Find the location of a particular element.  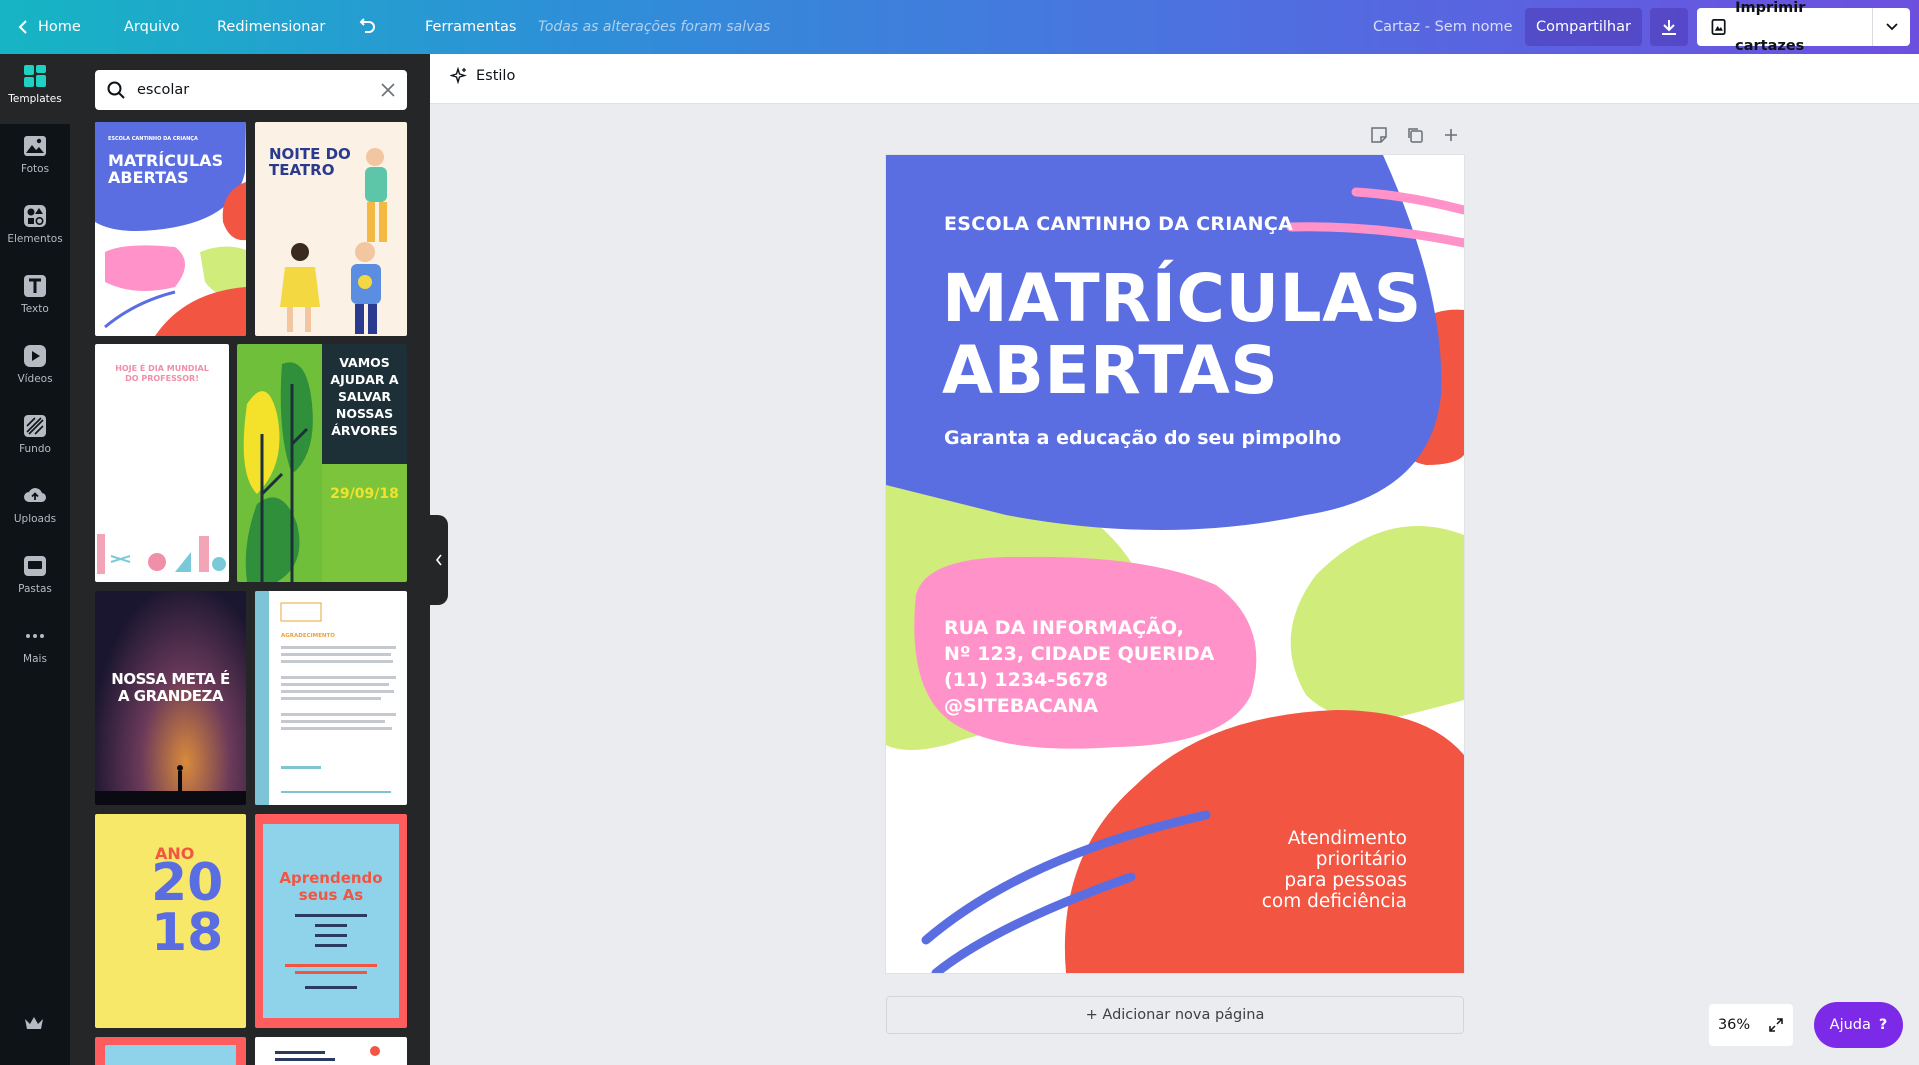

undo-button is located at coordinates (367, 27).